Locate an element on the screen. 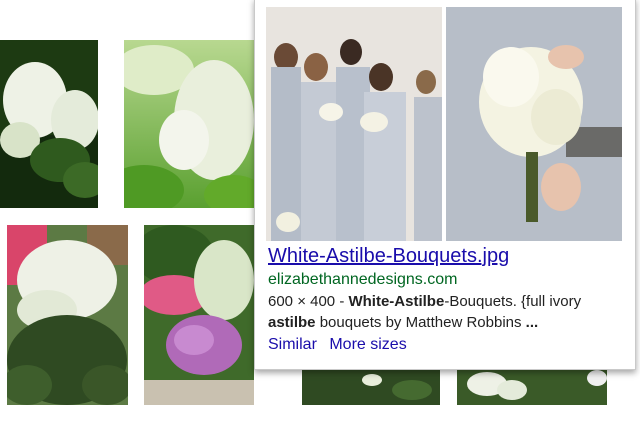  desc-text-2: bouquets by Matthew Robbins is located at coordinates (420, 322).